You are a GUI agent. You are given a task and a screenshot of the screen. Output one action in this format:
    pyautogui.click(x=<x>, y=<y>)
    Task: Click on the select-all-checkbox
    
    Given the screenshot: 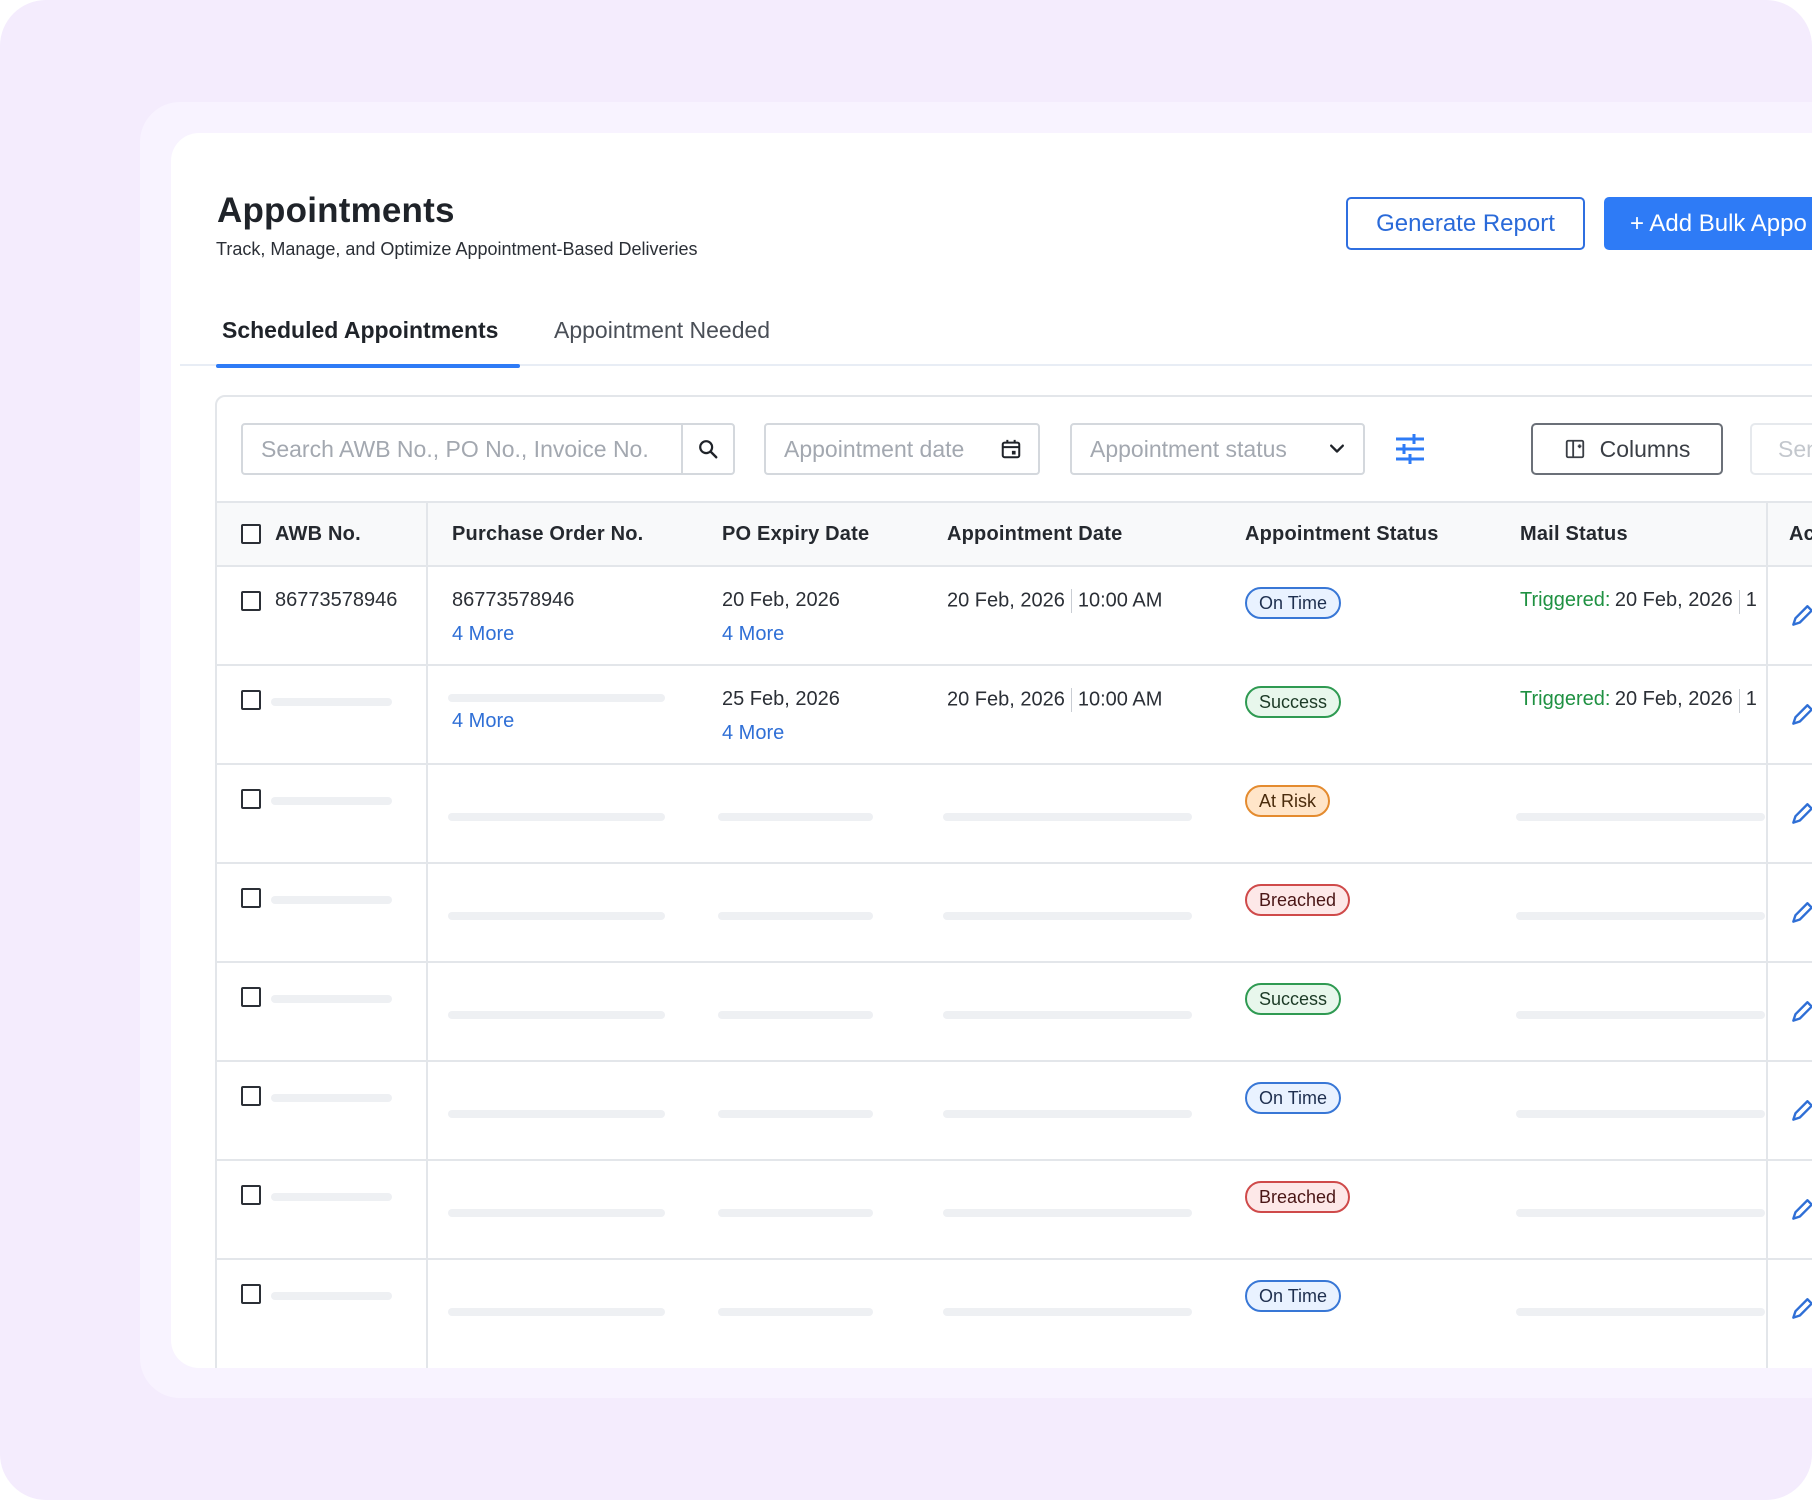 What is the action you would take?
    pyautogui.click(x=251, y=534)
    